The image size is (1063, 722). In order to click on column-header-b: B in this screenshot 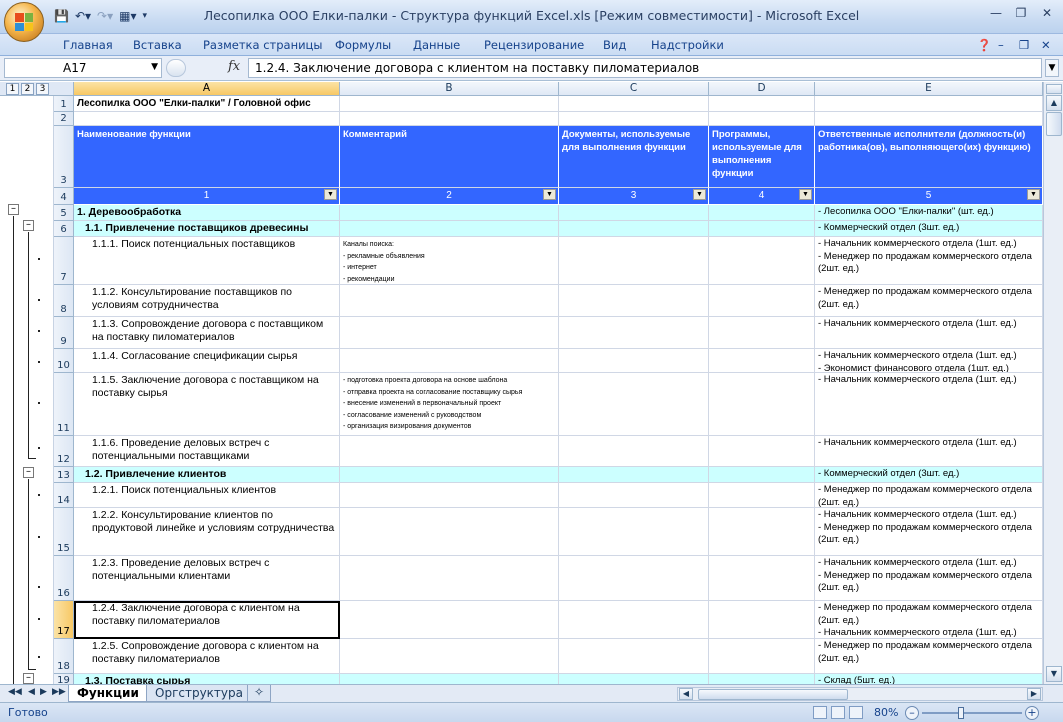, I will do `click(449, 89)`.